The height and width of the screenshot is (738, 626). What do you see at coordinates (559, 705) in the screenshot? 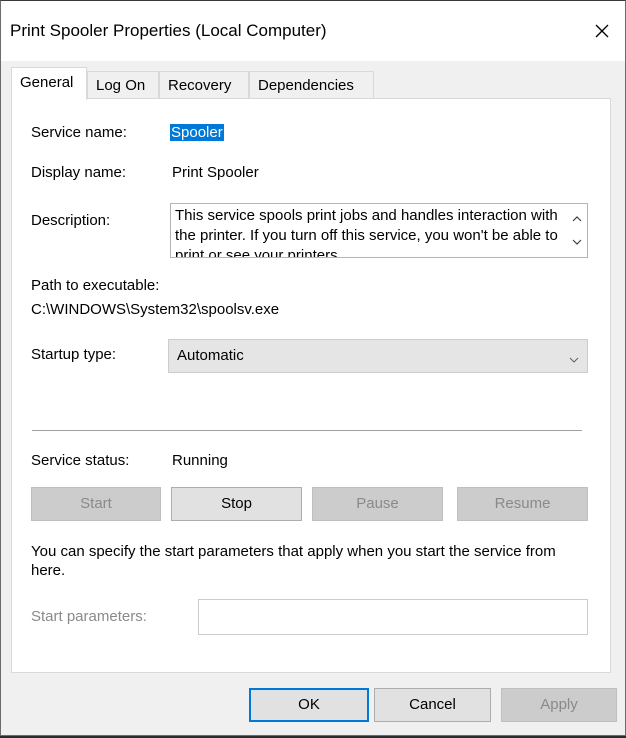
I see `apply-button: Apply` at bounding box center [559, 705].